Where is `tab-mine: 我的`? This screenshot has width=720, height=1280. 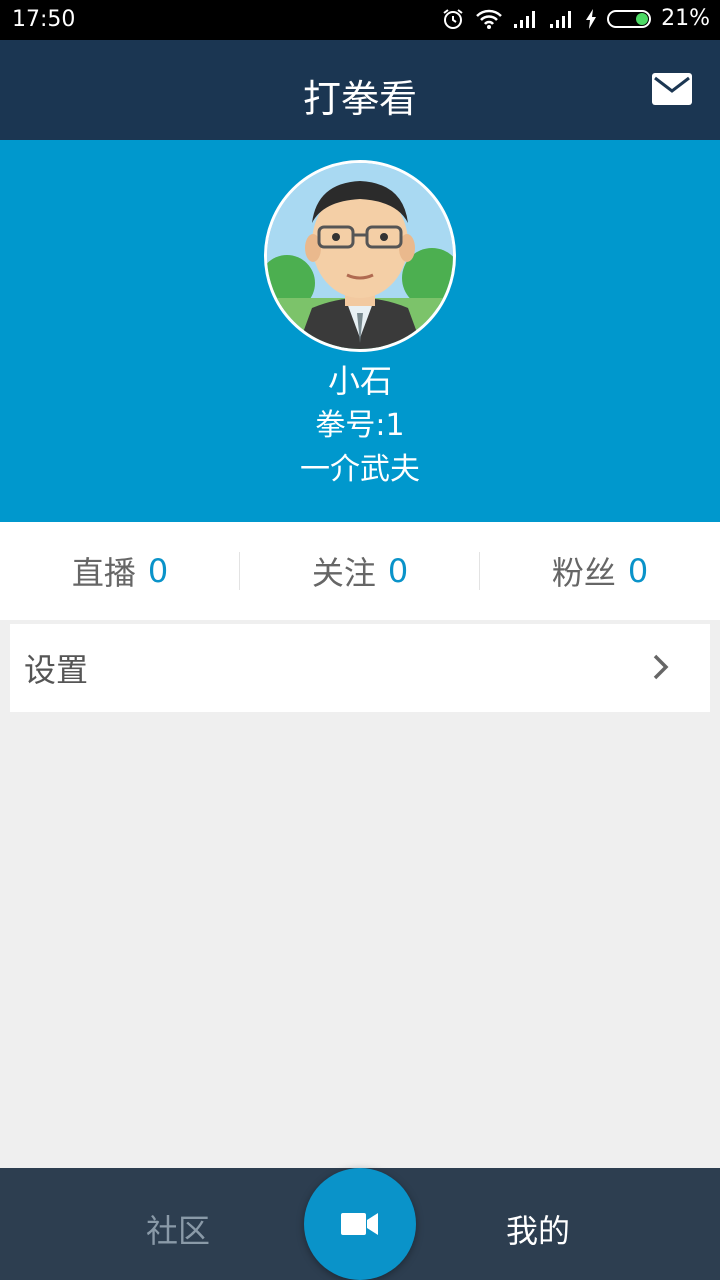
tab-mine: 我的 is located at coordinates (538, 1229).